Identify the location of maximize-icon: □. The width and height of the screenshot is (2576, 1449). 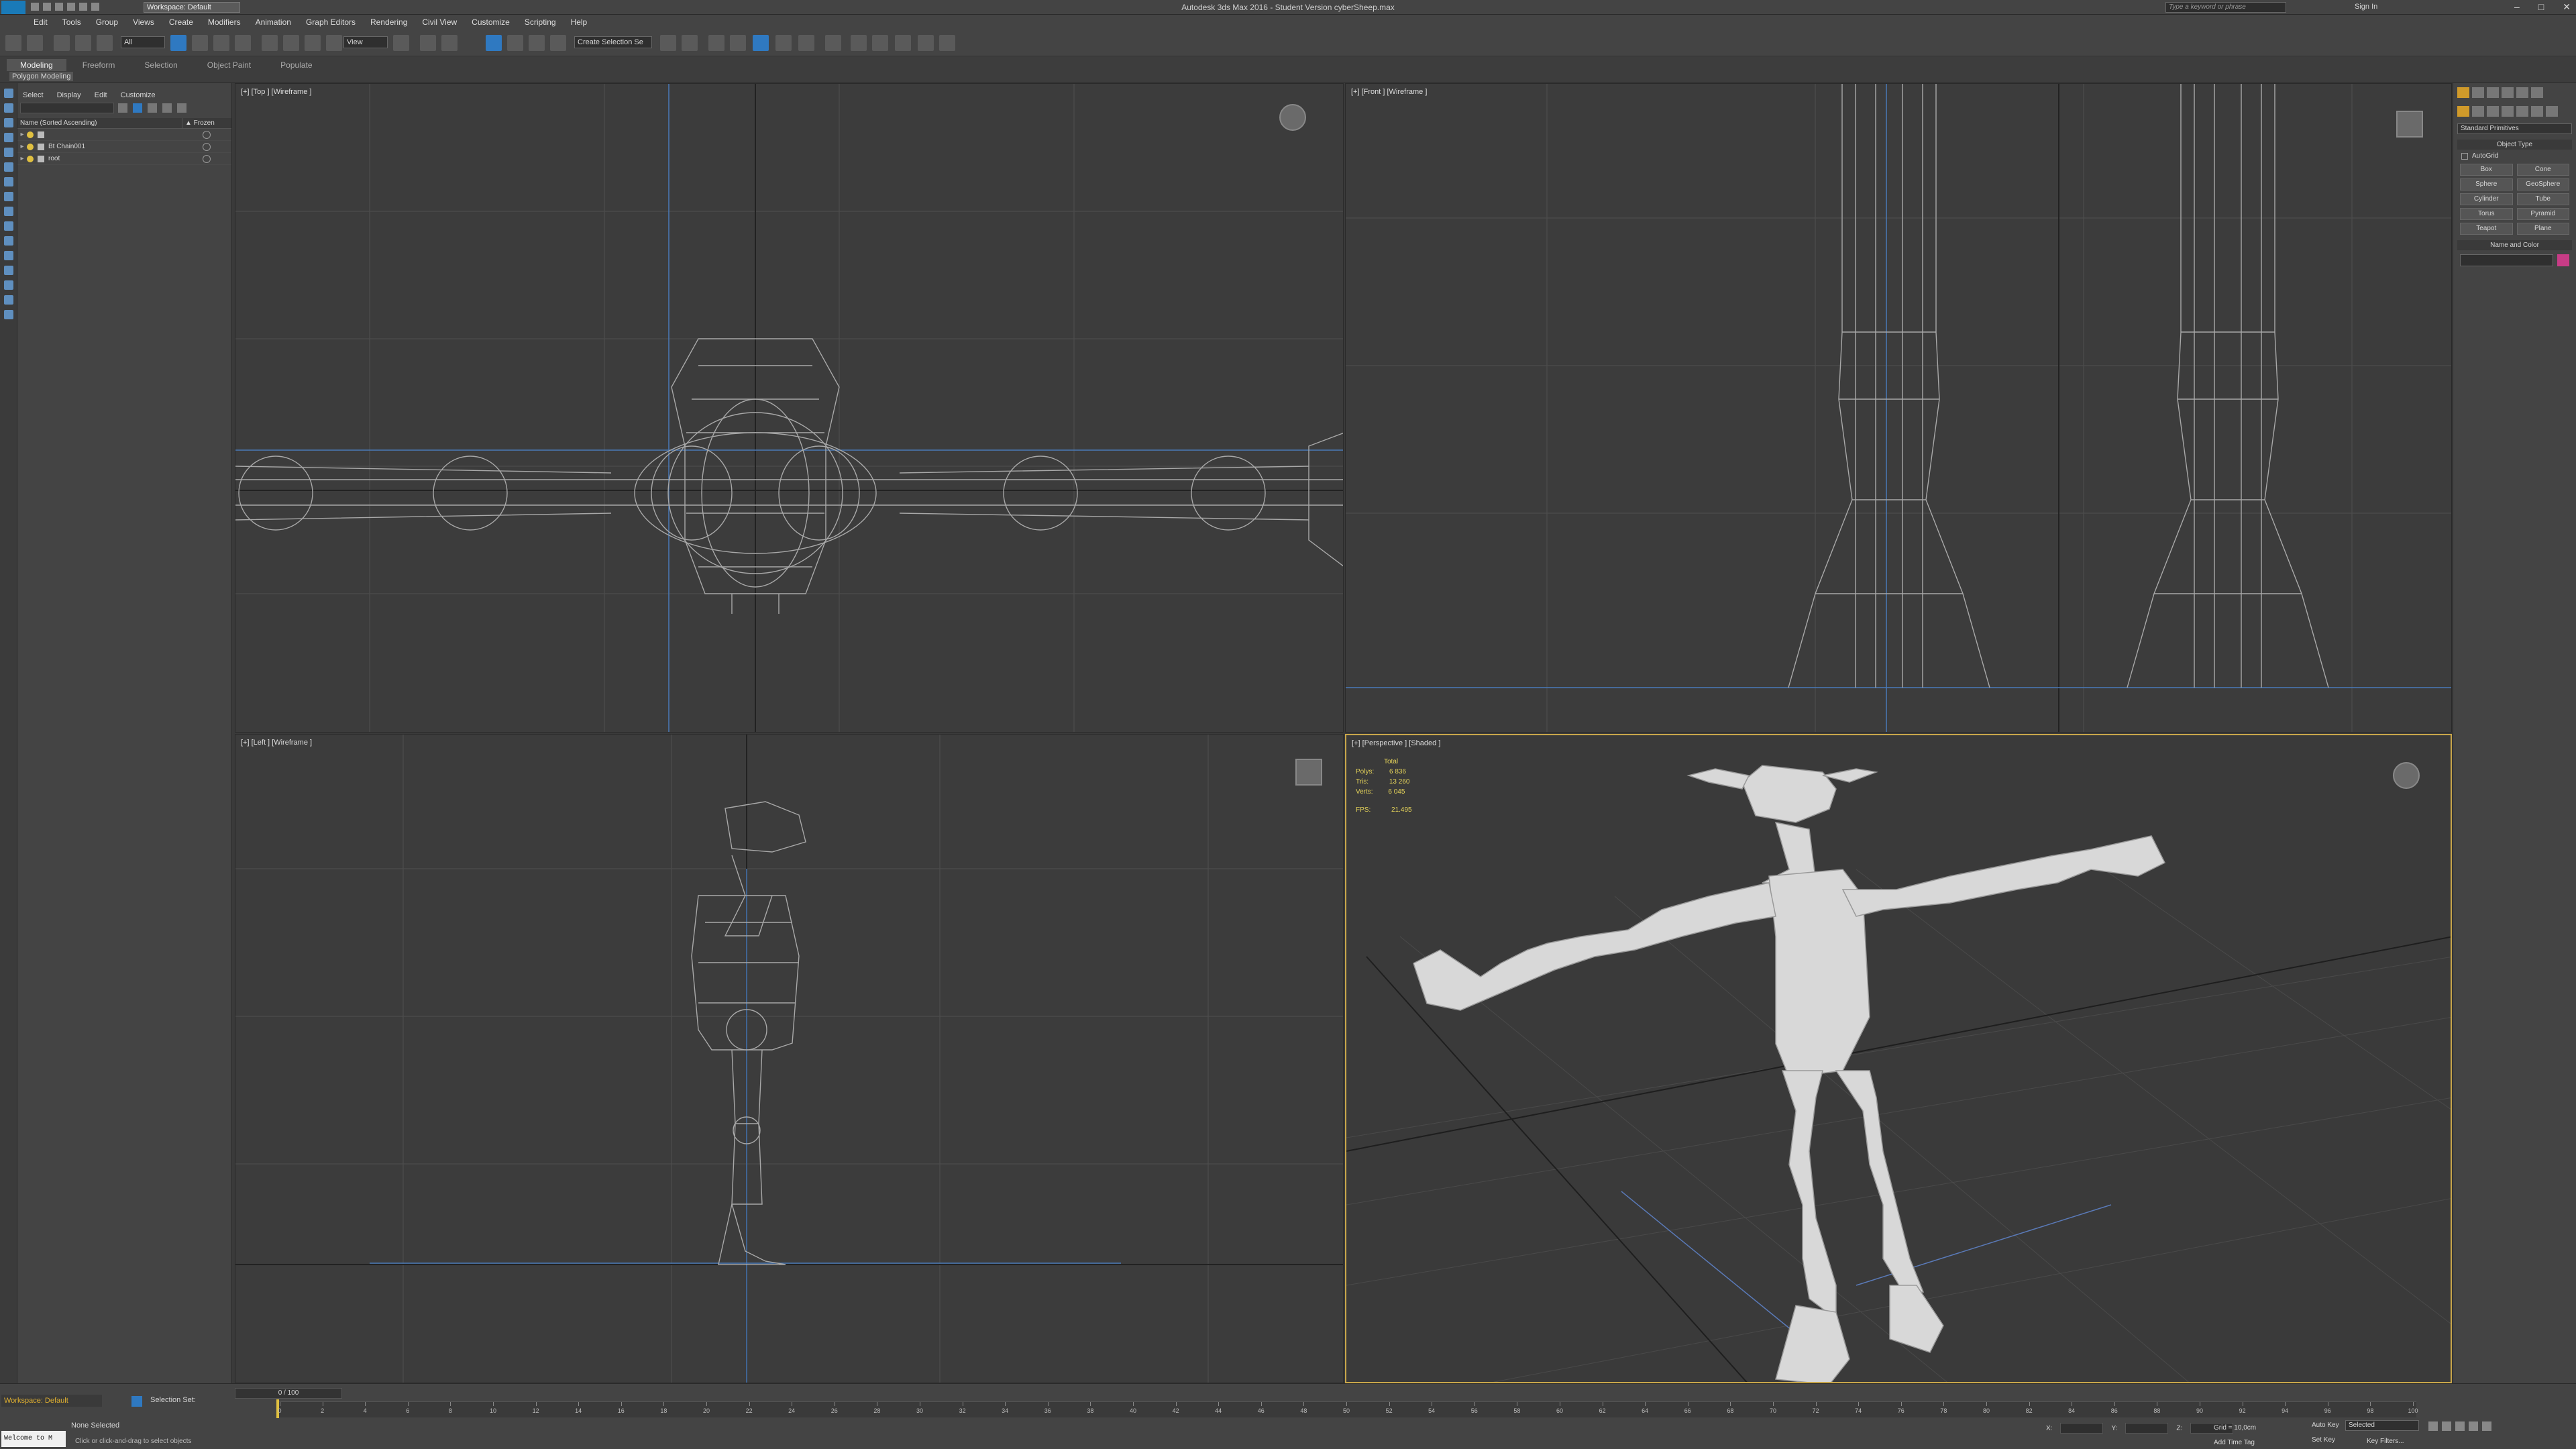
(2541, 7).